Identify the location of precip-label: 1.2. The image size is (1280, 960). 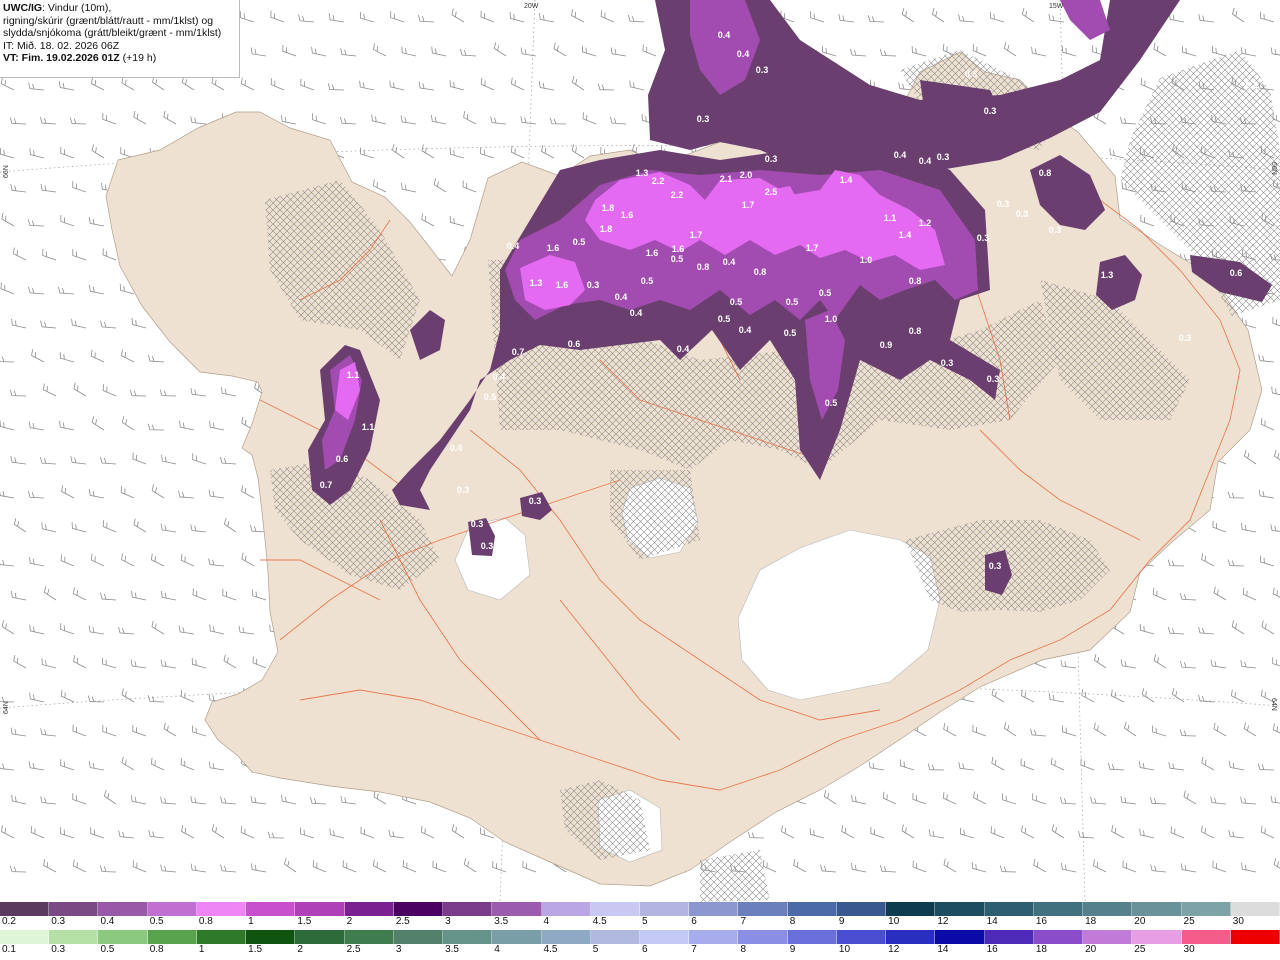
(925, 223).